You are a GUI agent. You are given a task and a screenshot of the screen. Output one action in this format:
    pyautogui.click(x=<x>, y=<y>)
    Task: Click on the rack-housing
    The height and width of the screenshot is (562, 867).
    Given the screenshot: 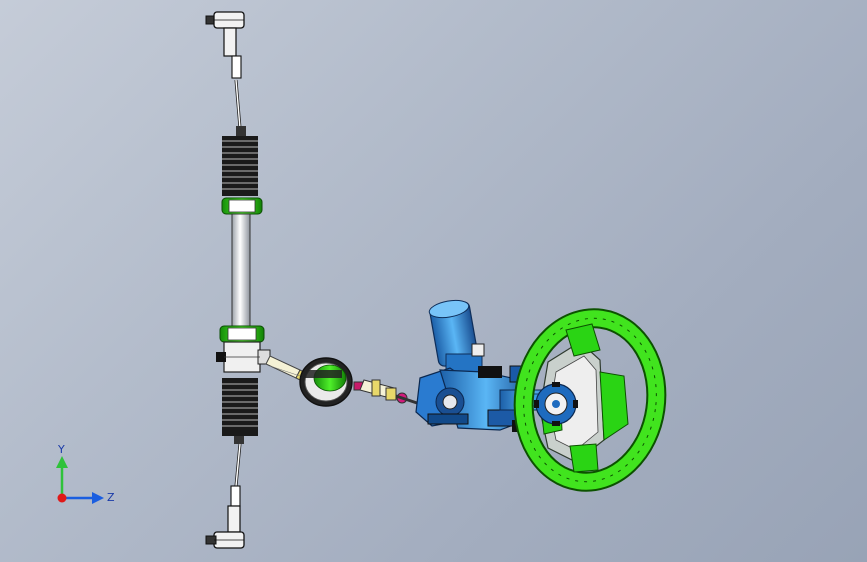 What is the action you would take?
    pyautogui.click(x=241, y=272)
    